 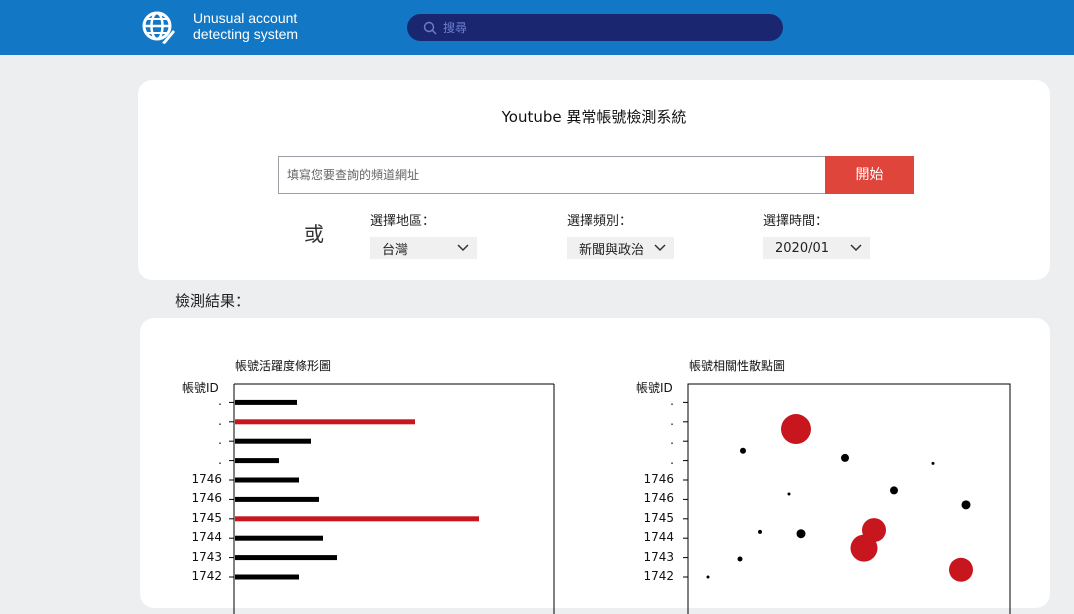 I want to click on search-placeholder: 搜尋, so click(x=455, y=28).